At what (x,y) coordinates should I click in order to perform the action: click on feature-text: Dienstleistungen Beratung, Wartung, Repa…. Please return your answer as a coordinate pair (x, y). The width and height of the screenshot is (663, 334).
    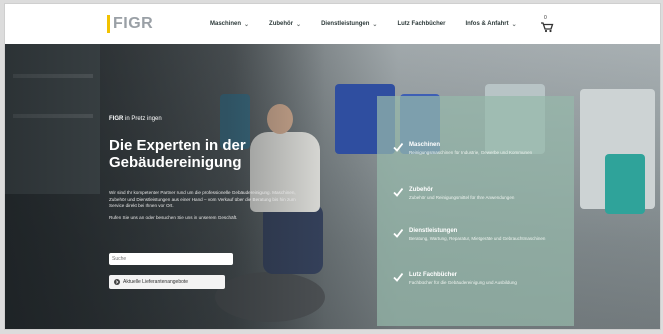
    Looking at the image, I should click on (484, 235).